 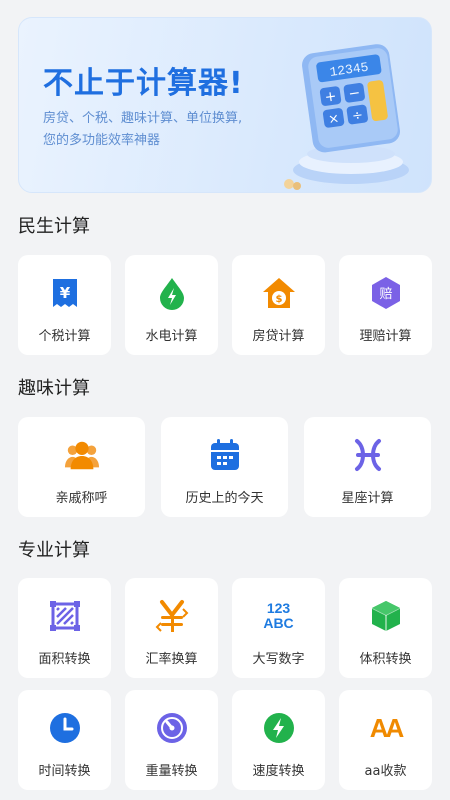 What do you see at coordinates (64, 771) in the screenshot?
I see `time-convert-label: 时间转换` at bounding box center [64, 771].